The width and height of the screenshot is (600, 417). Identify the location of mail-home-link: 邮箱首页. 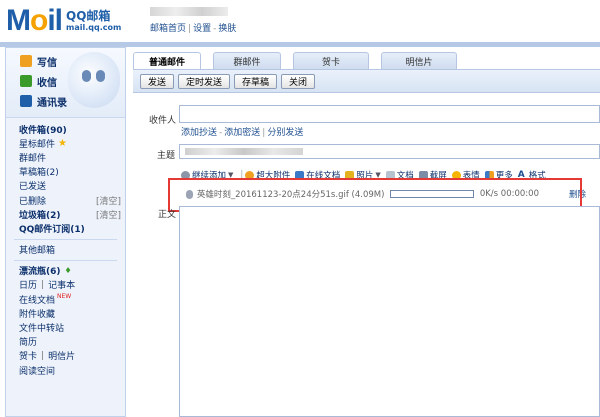
(168, 29).